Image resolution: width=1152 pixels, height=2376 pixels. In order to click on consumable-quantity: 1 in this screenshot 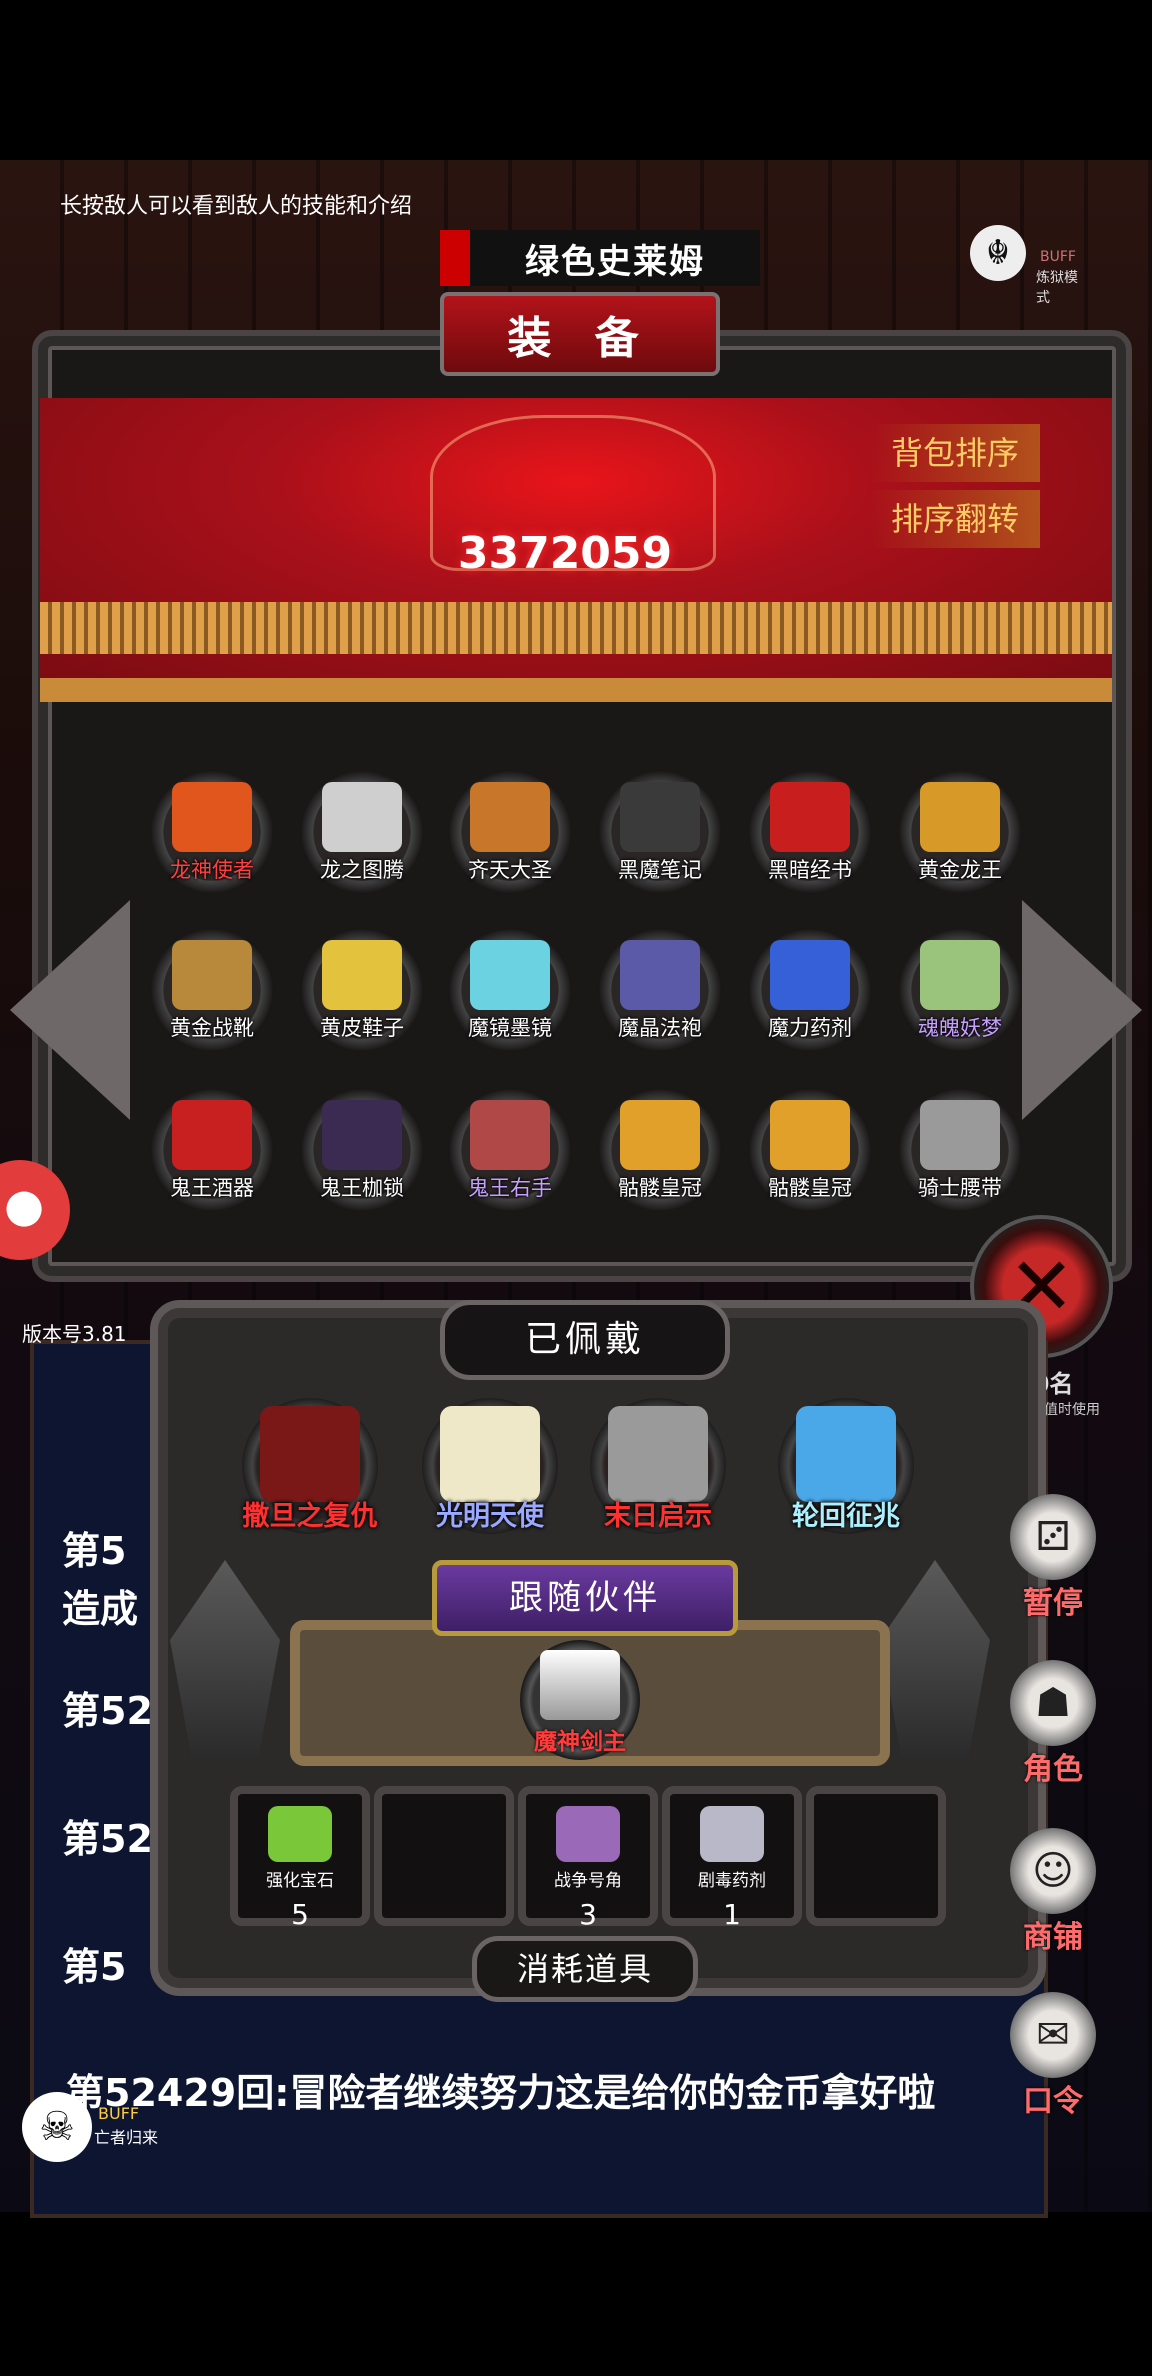, I will do `click(732, 1914)`.